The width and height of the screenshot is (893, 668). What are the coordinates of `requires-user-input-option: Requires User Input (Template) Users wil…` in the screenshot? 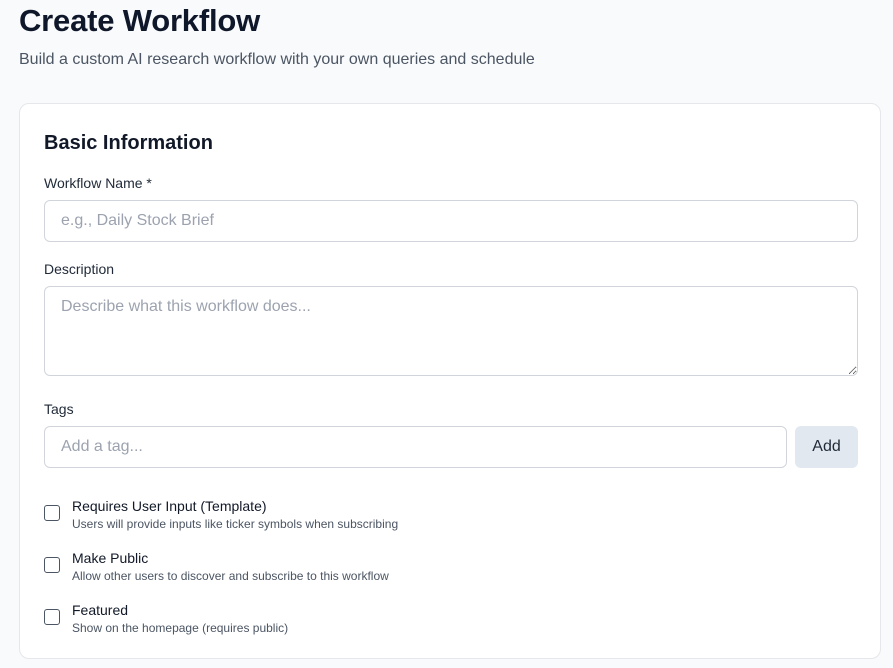 It's located at (434, 517).